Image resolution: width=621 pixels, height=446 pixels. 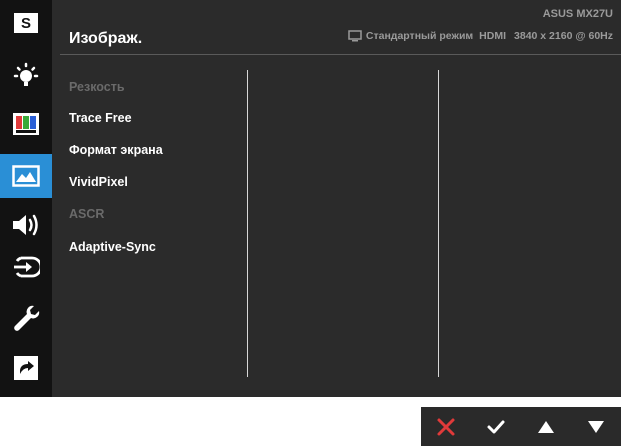 I want to click on check-icon, so click(x=496, y=426).